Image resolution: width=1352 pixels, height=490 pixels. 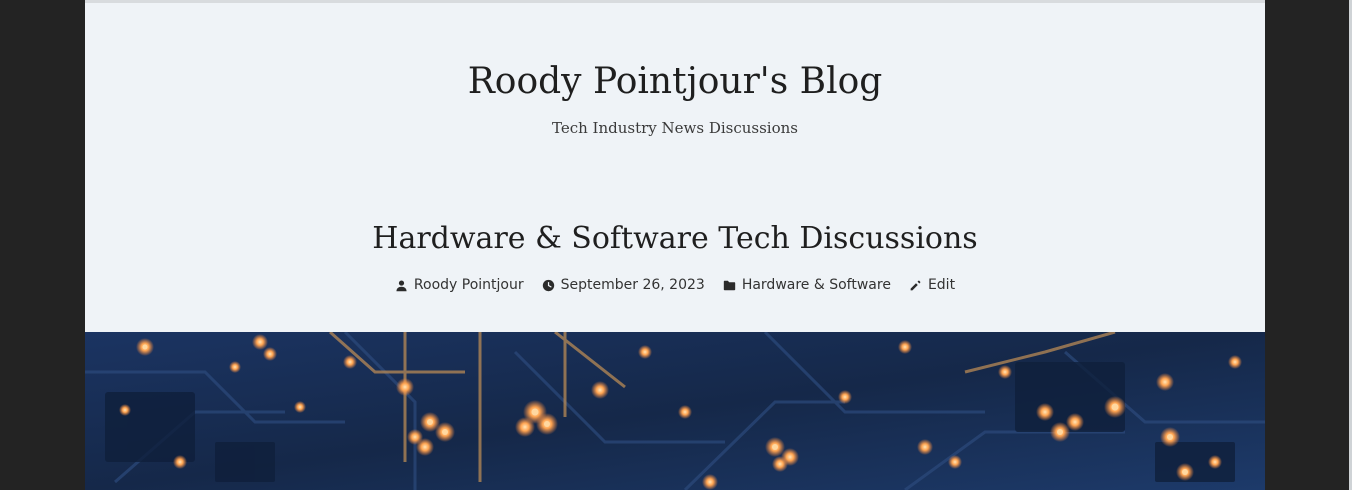 I want to click on clock-icon, so click(x=548, y=285).